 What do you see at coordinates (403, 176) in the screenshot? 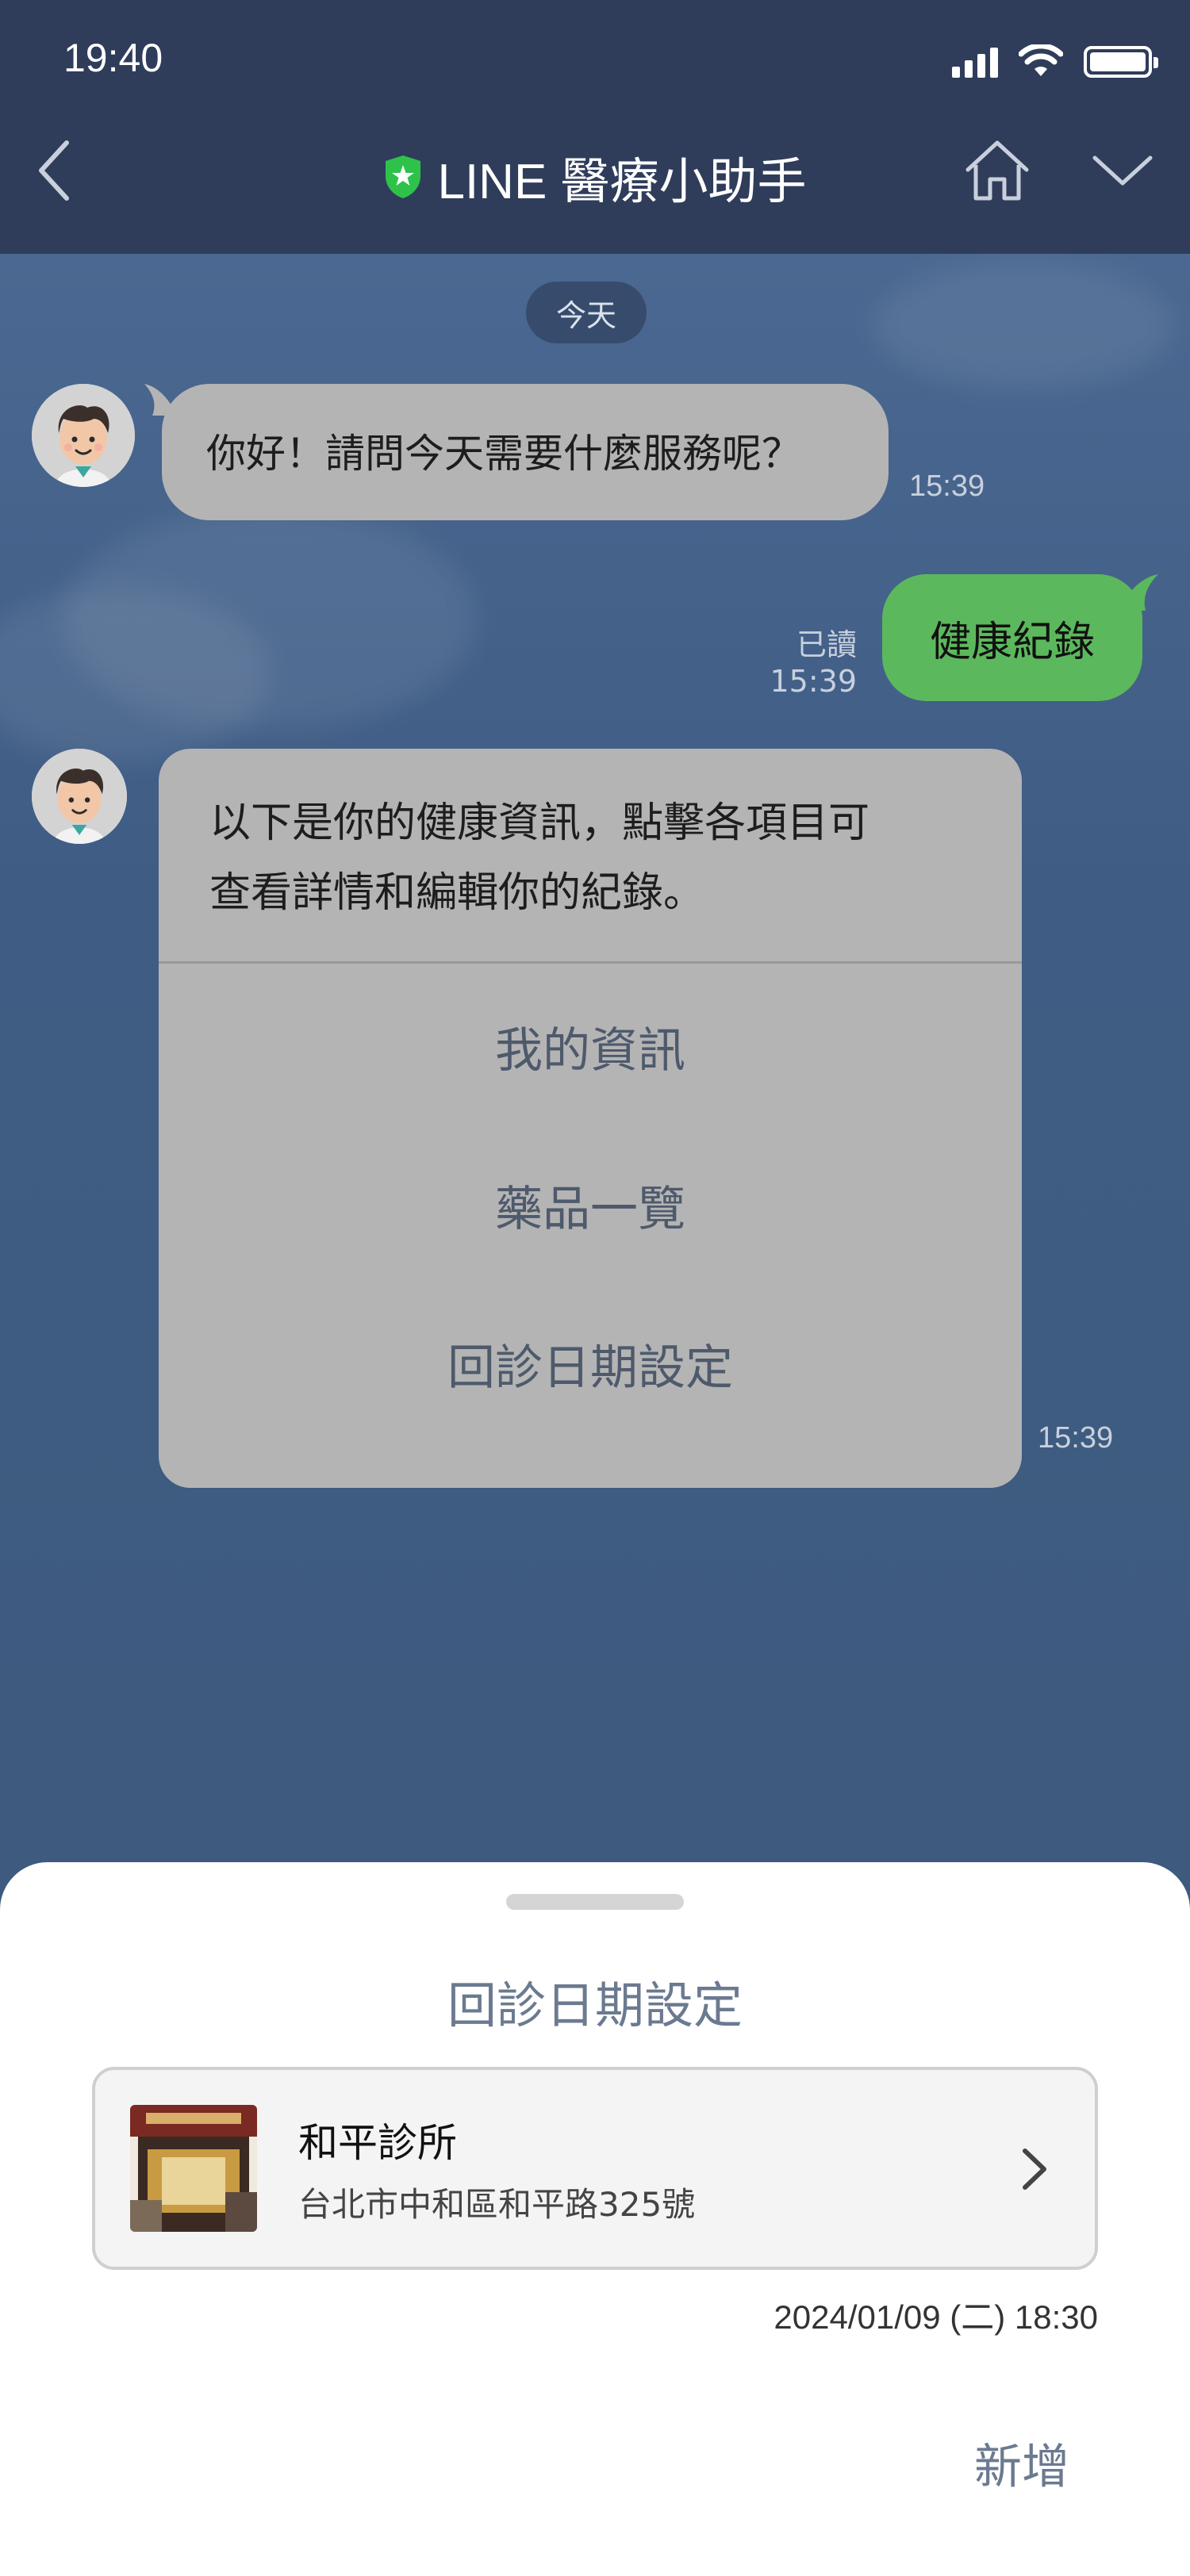
I see `shield-star-icon` at bounding box center [403, 176].